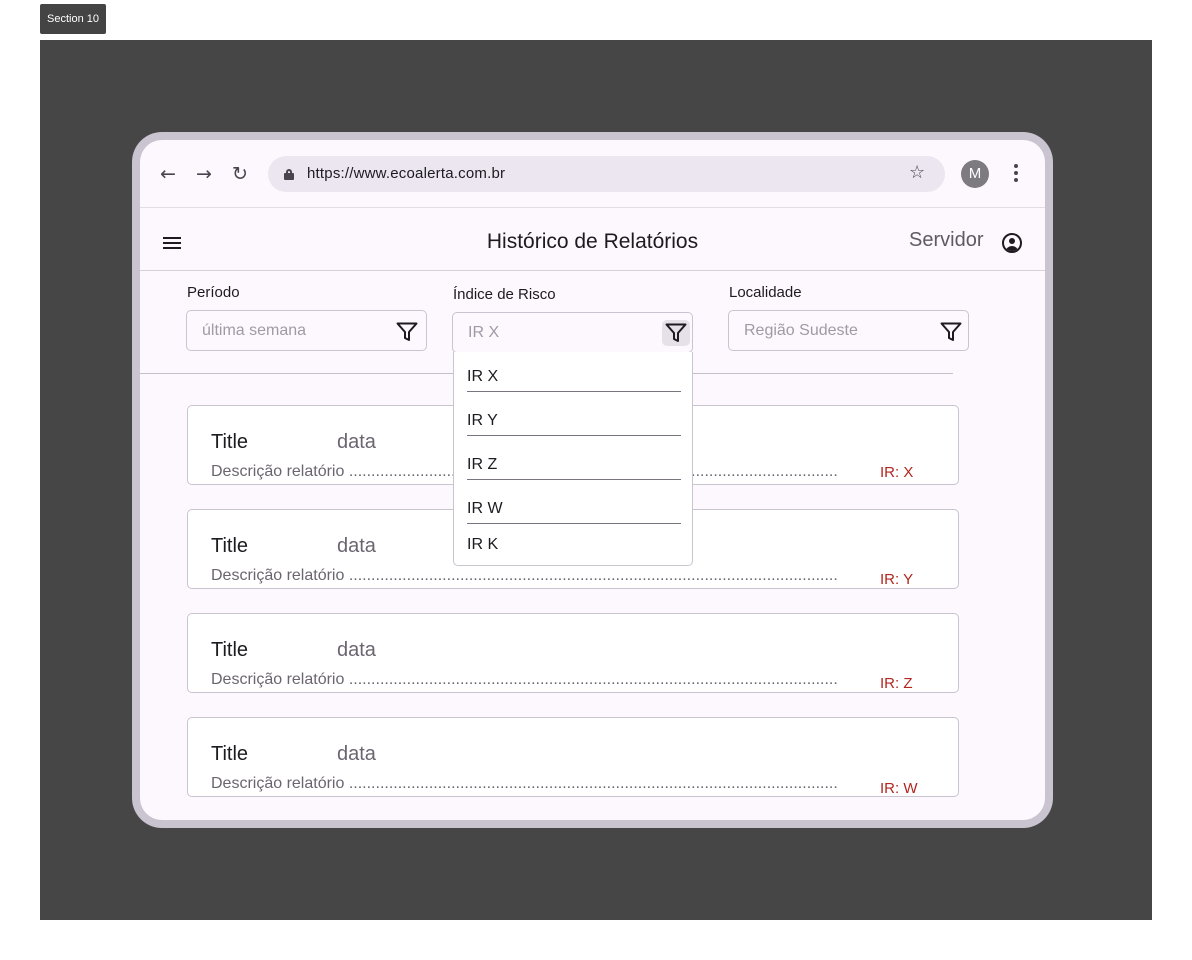  I want to click on address-bar: https://www.ecoalerta.com.br ☆, so click(606, 174).